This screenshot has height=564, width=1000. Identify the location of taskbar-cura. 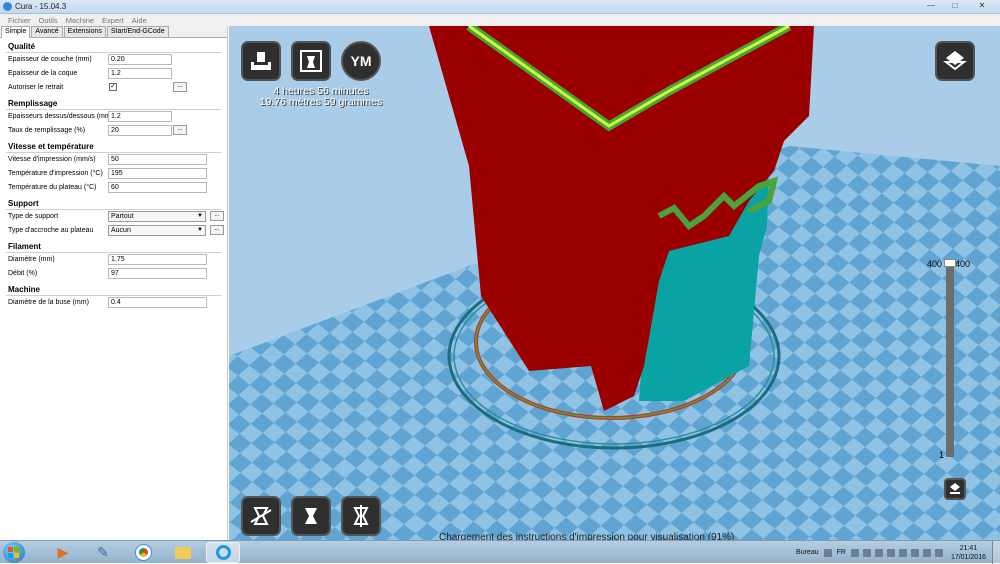
(223, 552).